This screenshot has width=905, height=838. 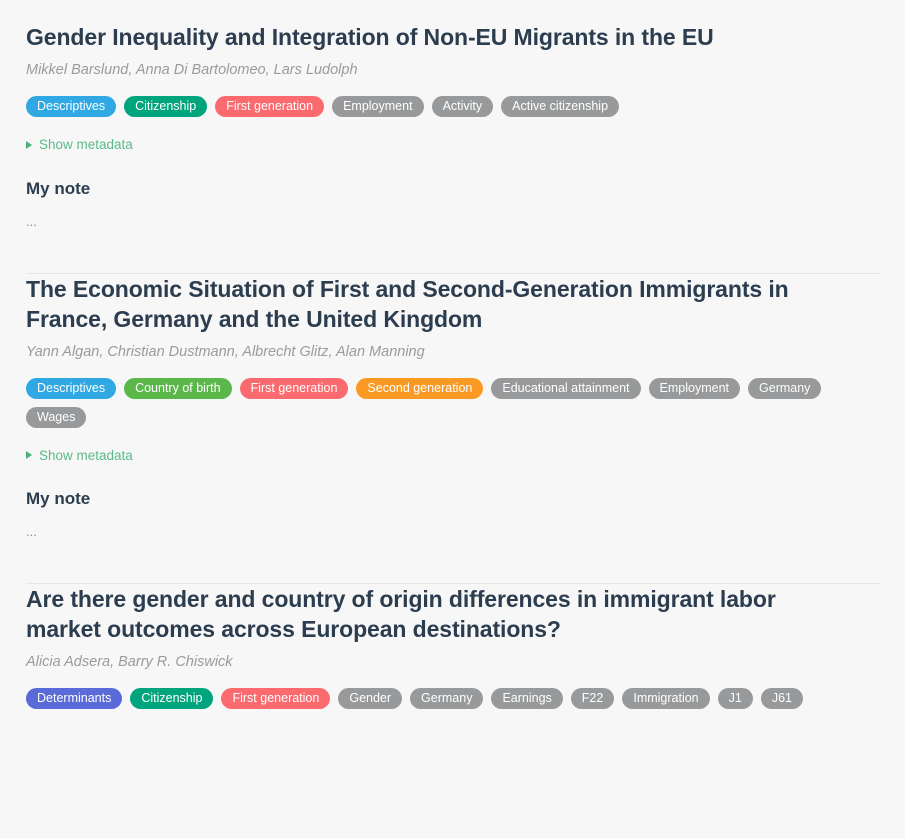 What do you see at coordinates (527, 698) in the screenshot?
I see `tag-earnings: Earnings` at bounding box center [527, 698].